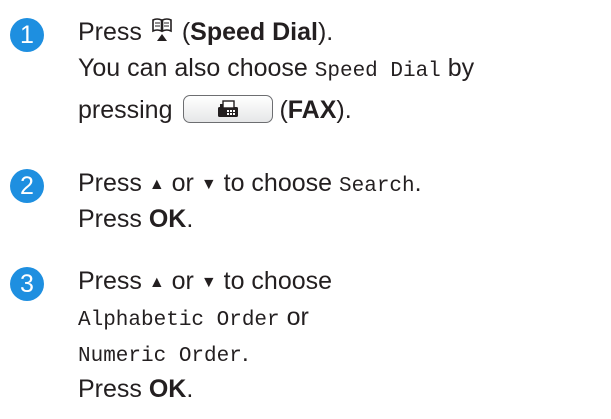  What do you see at coordinates (27, 35) in the screenshot?
I see `step-number-badge: 1` at bounding box center [27, 35].